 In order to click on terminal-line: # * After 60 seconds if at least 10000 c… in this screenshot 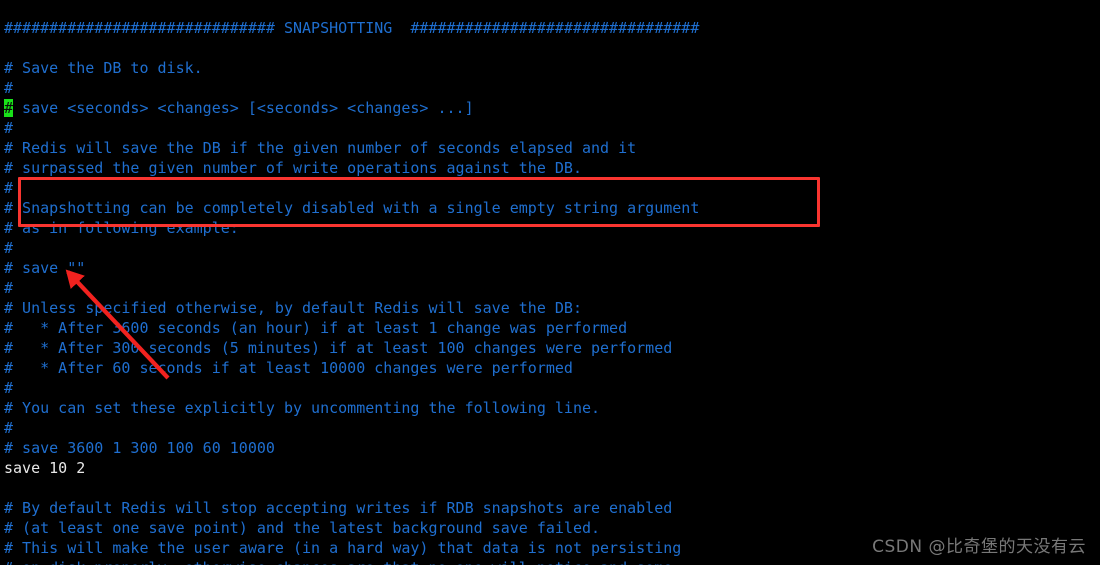, I will do `click(288, 368)`.